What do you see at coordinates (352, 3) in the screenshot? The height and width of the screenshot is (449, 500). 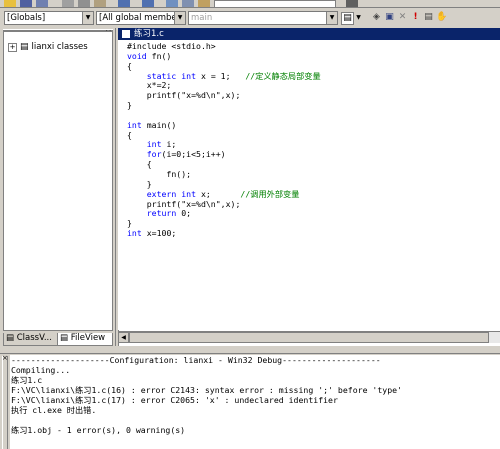 I see `find-in-files-icon` at bounding box center [352, 3].